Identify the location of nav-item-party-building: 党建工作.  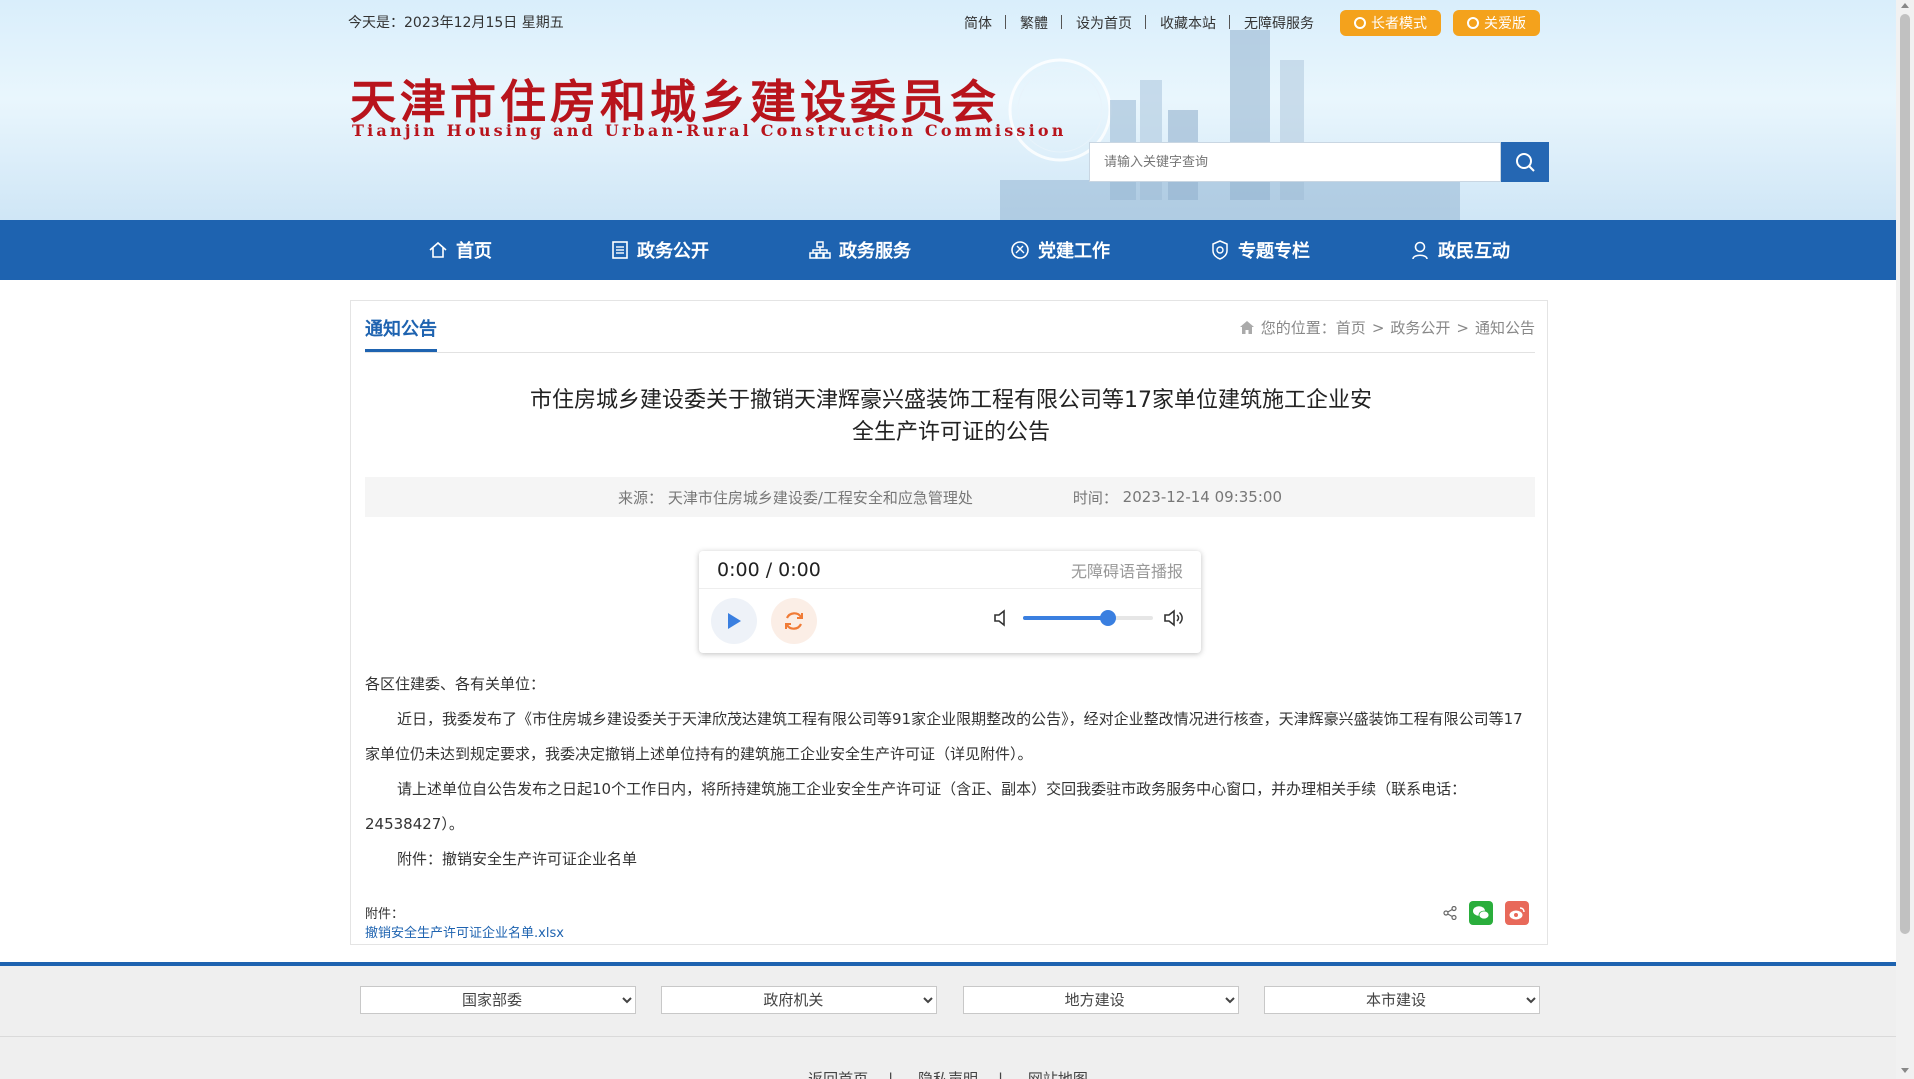
(1060, 250).